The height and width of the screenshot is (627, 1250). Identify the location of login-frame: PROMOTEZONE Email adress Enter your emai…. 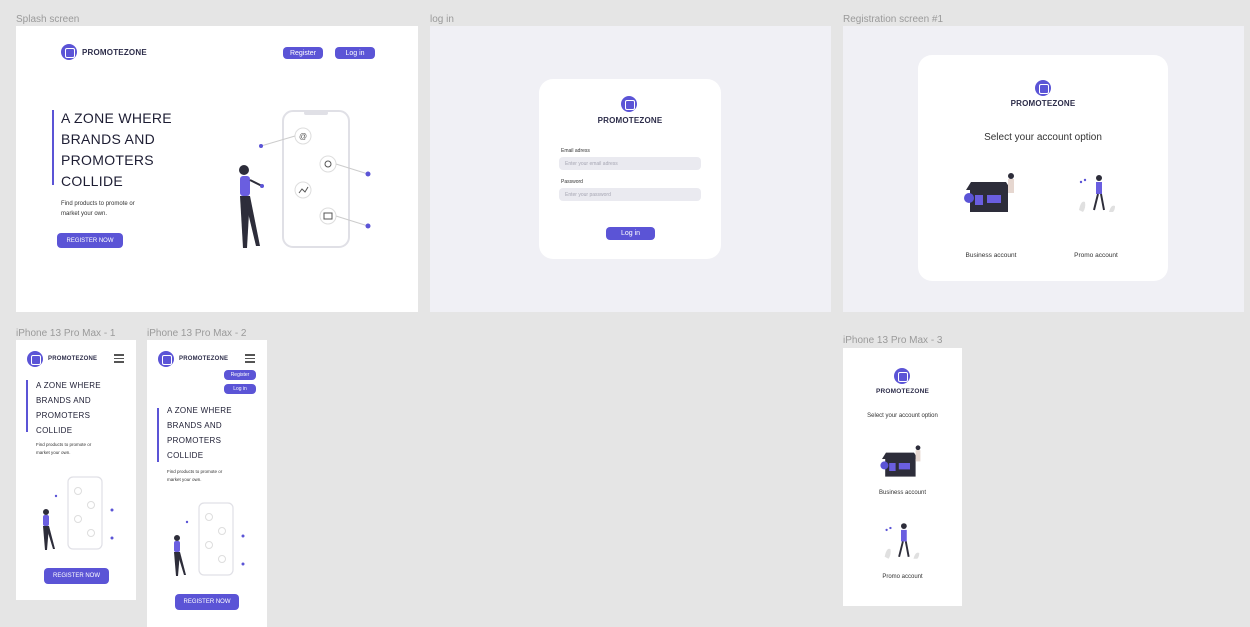
(630, 169).